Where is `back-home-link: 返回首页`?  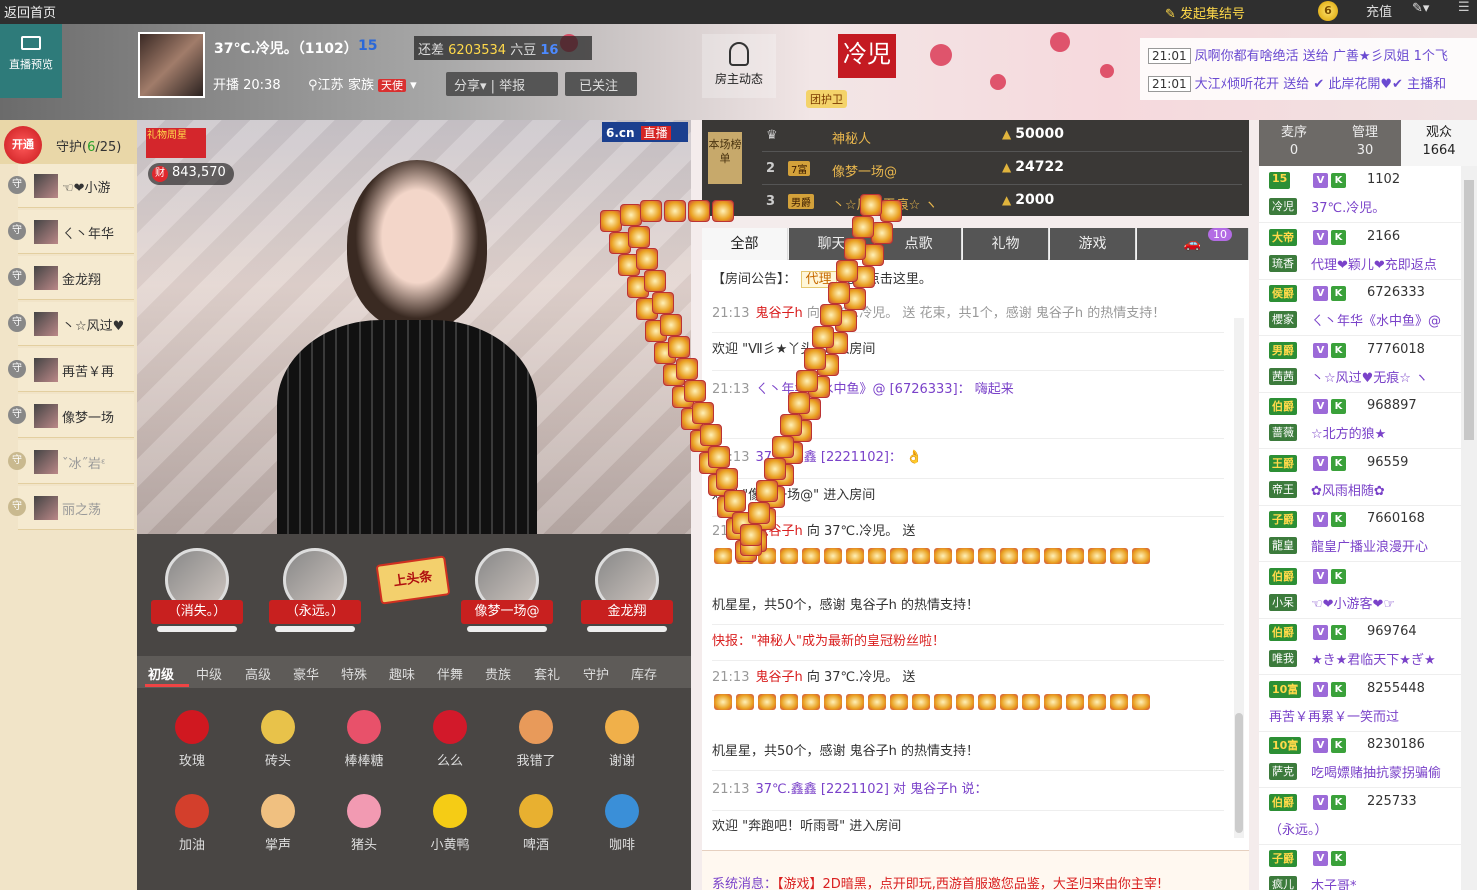 back-home-link: 返回首页 is located at coordinates (30, 11).